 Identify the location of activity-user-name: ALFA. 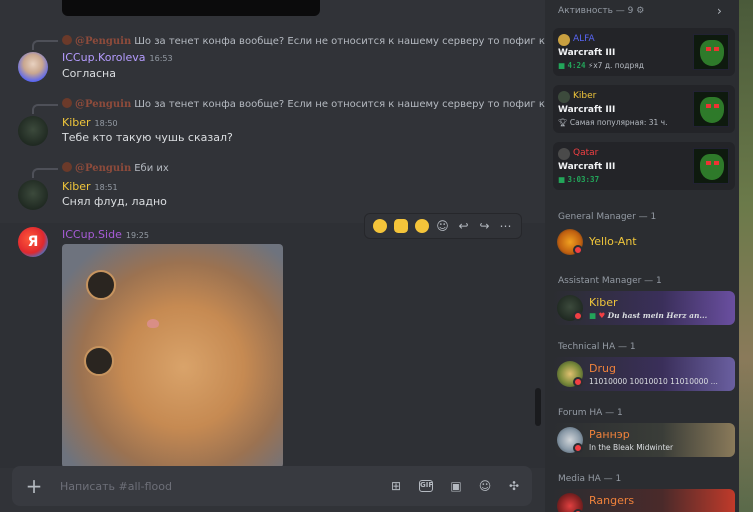
(584, 39).